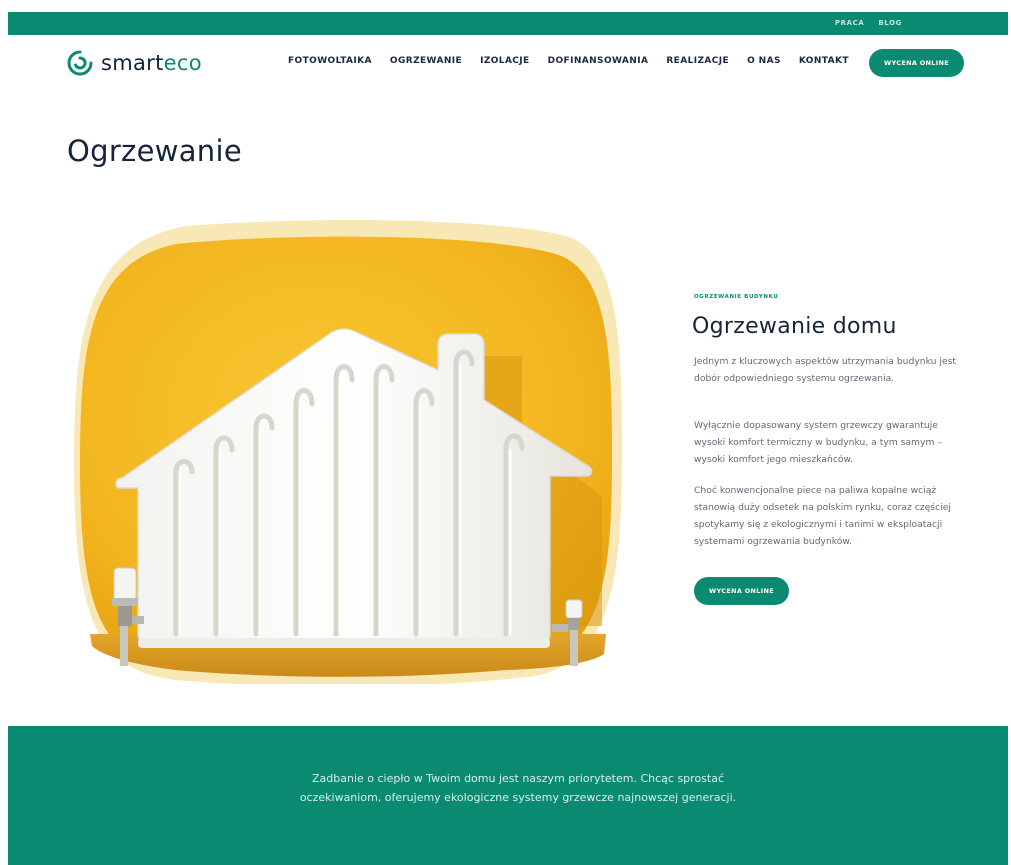 The height and width of the screenshot is (865, 1011). What do you see at coordinates (824, 61) in the screenshot?
I see `nav-item-kontakt: KONTAKT` at bounding box center [824, 61].